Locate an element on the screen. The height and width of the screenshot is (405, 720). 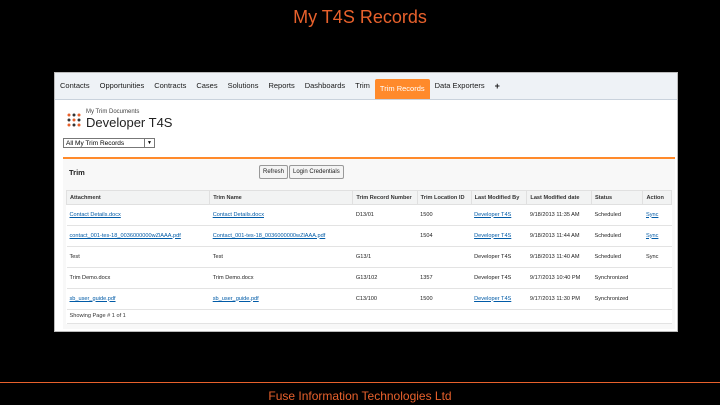
modified-date: 9/17/2013 10:40 PM is located at coordinates (559, 278).